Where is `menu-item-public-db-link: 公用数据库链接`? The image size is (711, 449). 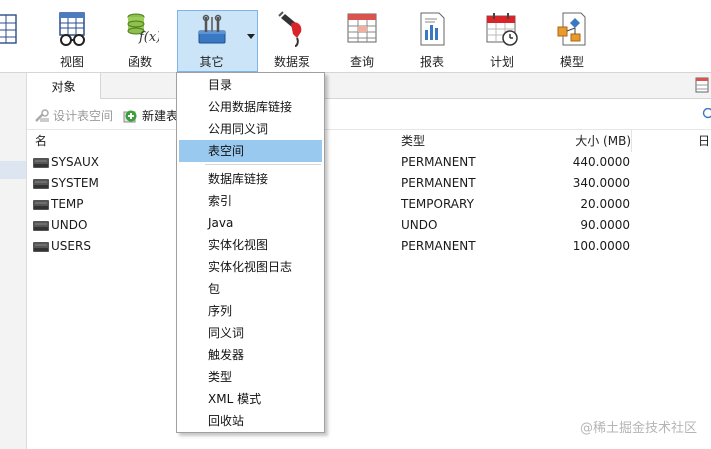
menu-item-public-db-link: 公用数据库链接 is located at coordinates (250, 107).